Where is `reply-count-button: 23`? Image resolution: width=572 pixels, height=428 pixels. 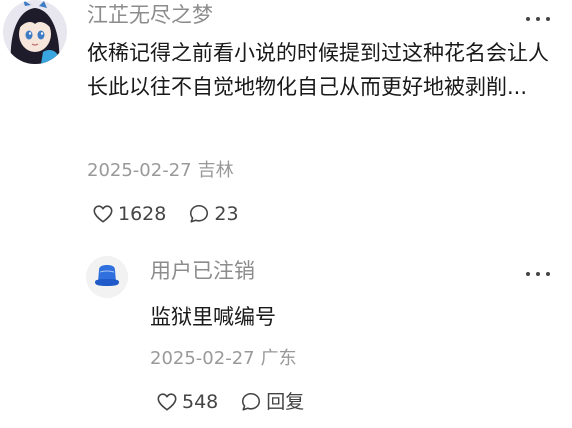 reply-count-button: 23 is located at coordinates (213, 214).